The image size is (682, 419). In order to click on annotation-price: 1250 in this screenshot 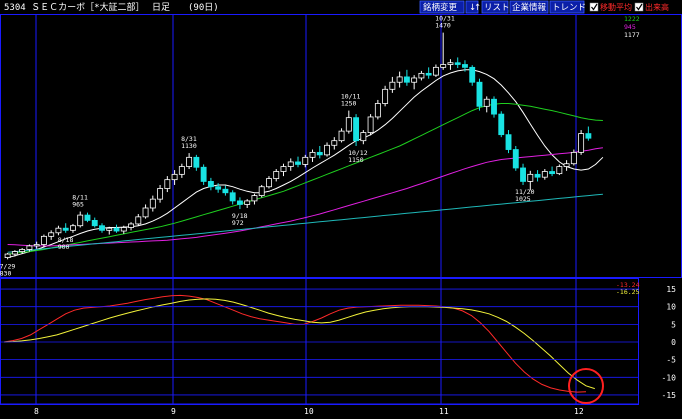, I will do `click(349, 104)`.